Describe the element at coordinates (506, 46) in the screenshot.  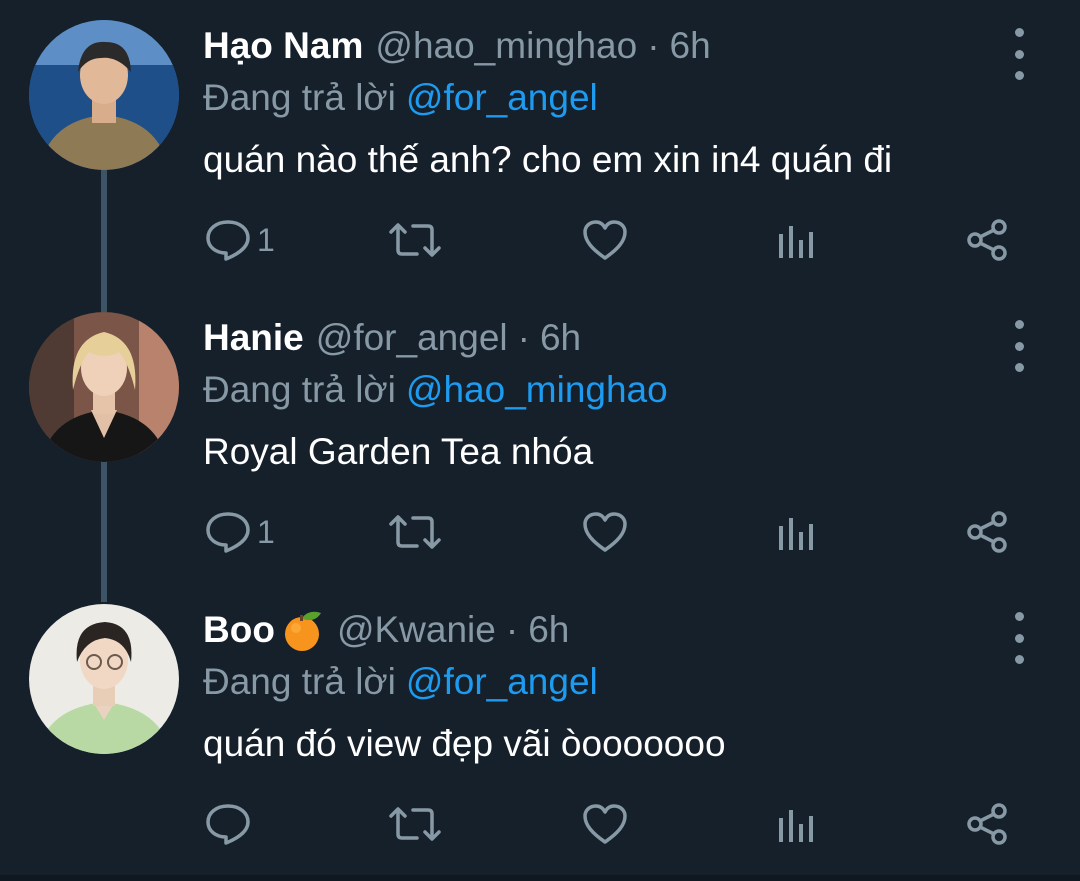
I see `user-handle: @hao_minghao` at that location.